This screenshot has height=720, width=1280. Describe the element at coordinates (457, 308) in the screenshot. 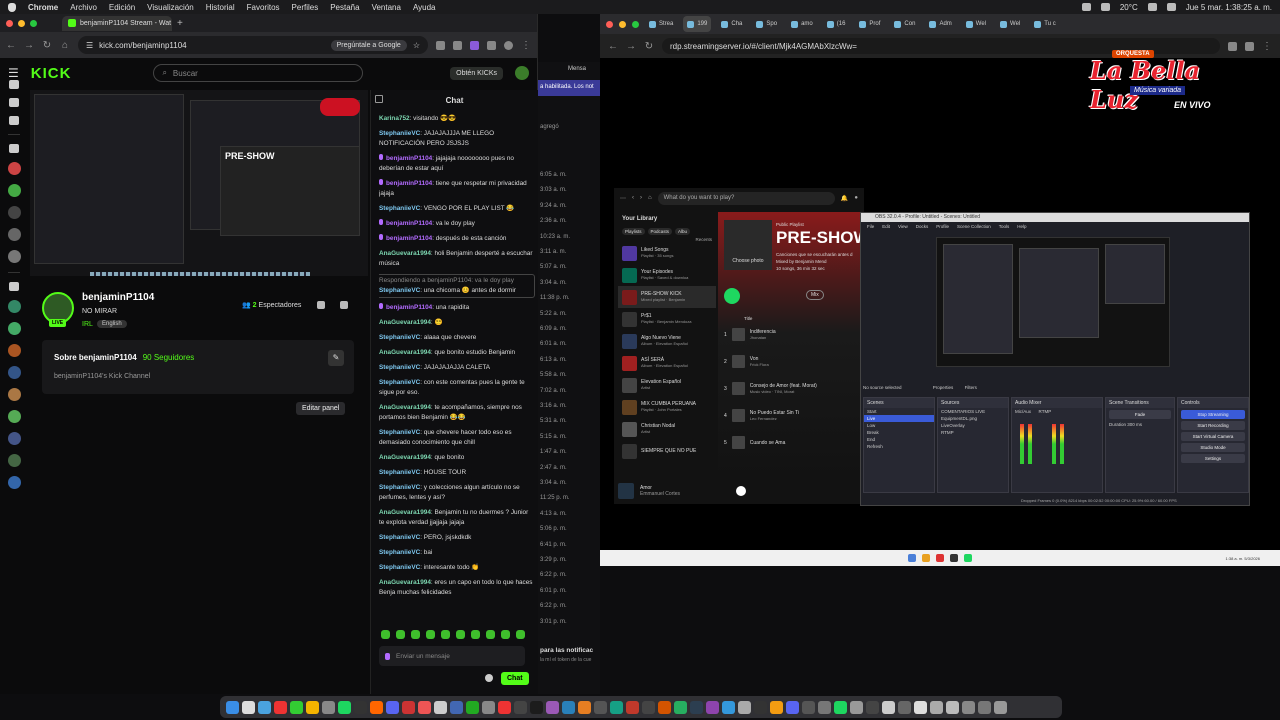

I see `chat-message: benjaminP1104: una rapidita` at that location.